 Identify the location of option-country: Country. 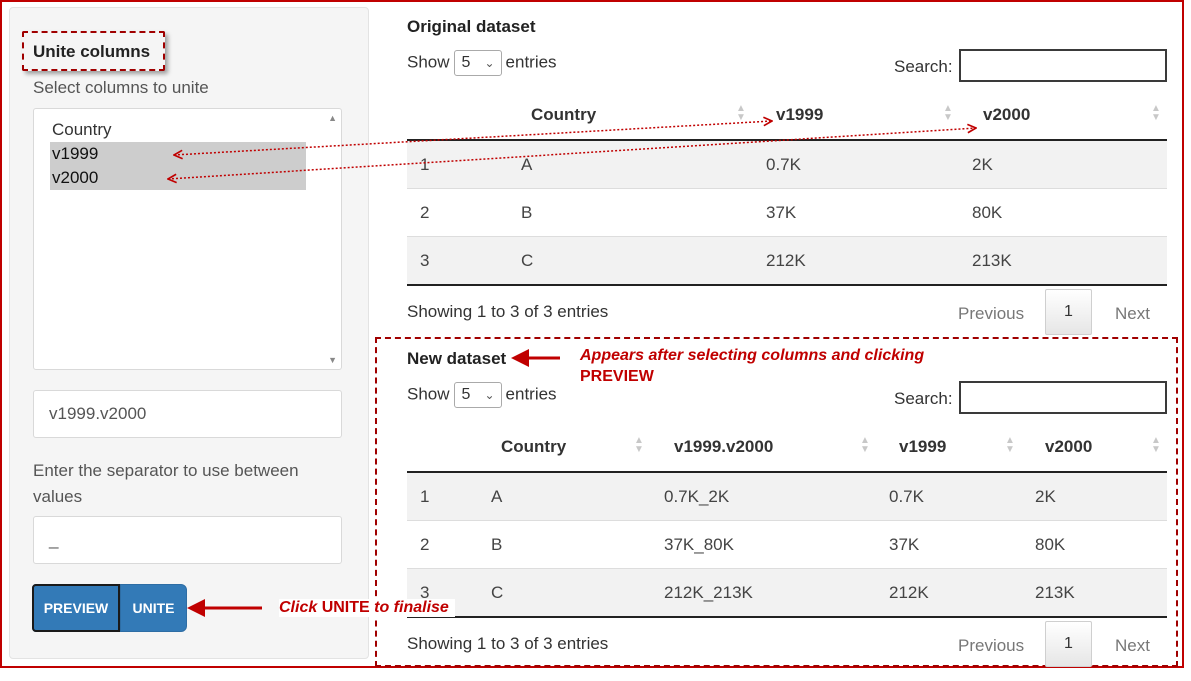
(178, 130).